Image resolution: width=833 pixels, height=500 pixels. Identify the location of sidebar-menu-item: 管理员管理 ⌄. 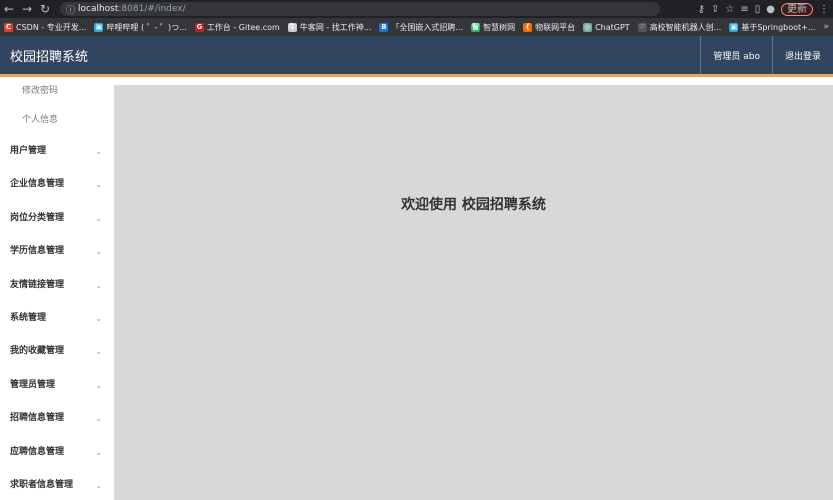
(57, 385).